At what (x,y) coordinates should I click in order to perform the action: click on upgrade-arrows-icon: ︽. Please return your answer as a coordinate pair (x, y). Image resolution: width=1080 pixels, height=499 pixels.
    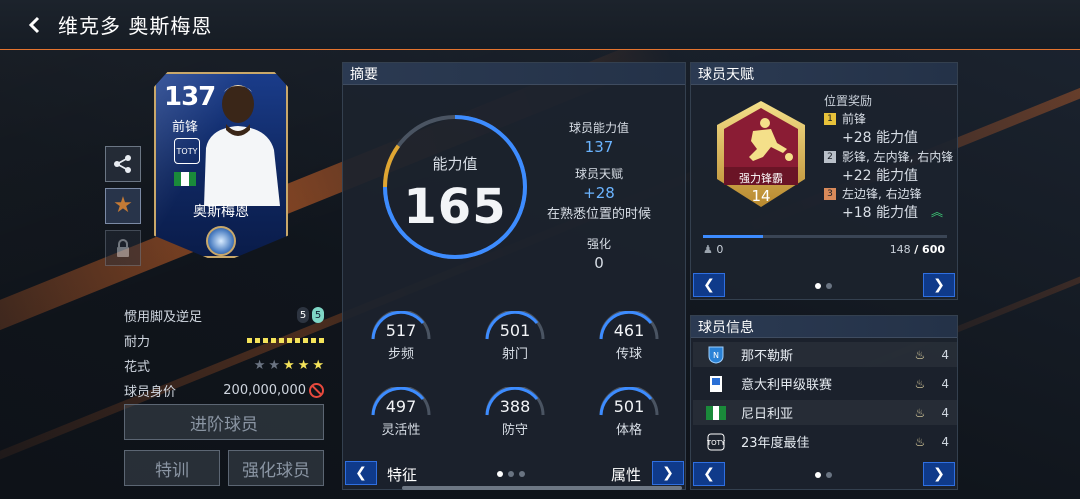
    Looking at the image, I should click on (936, 212).